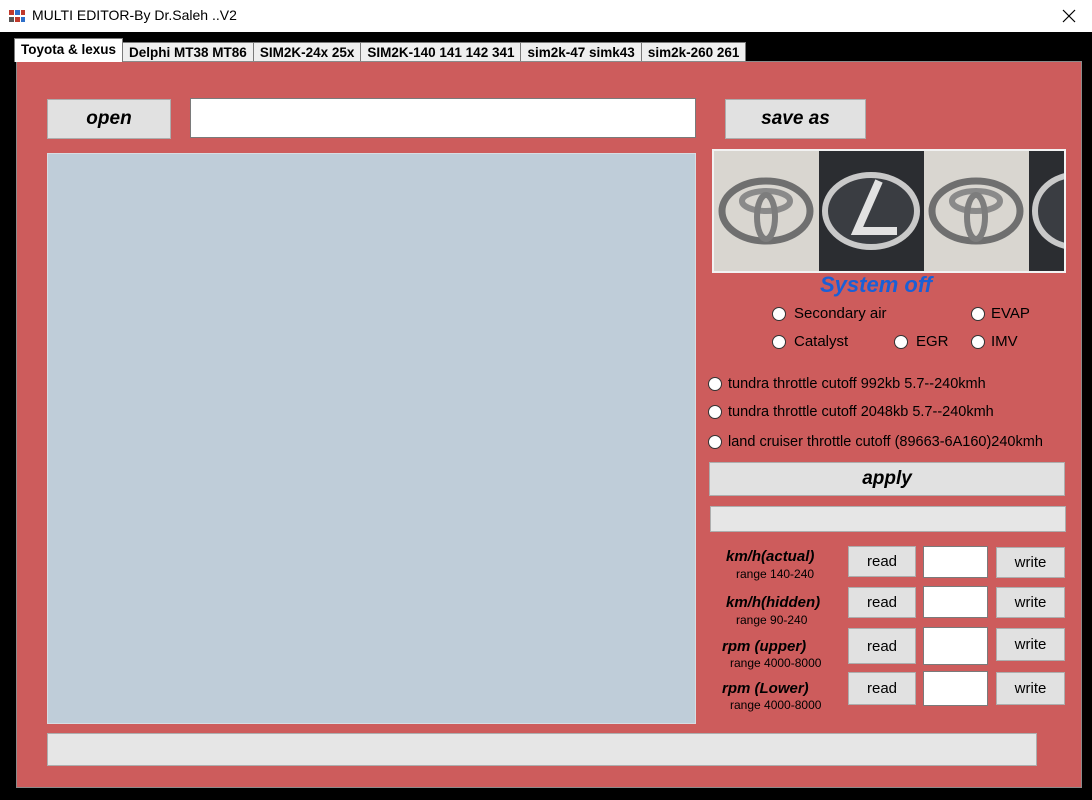  I want to click on read-kmh-actual-button: read, so click(882, 561).